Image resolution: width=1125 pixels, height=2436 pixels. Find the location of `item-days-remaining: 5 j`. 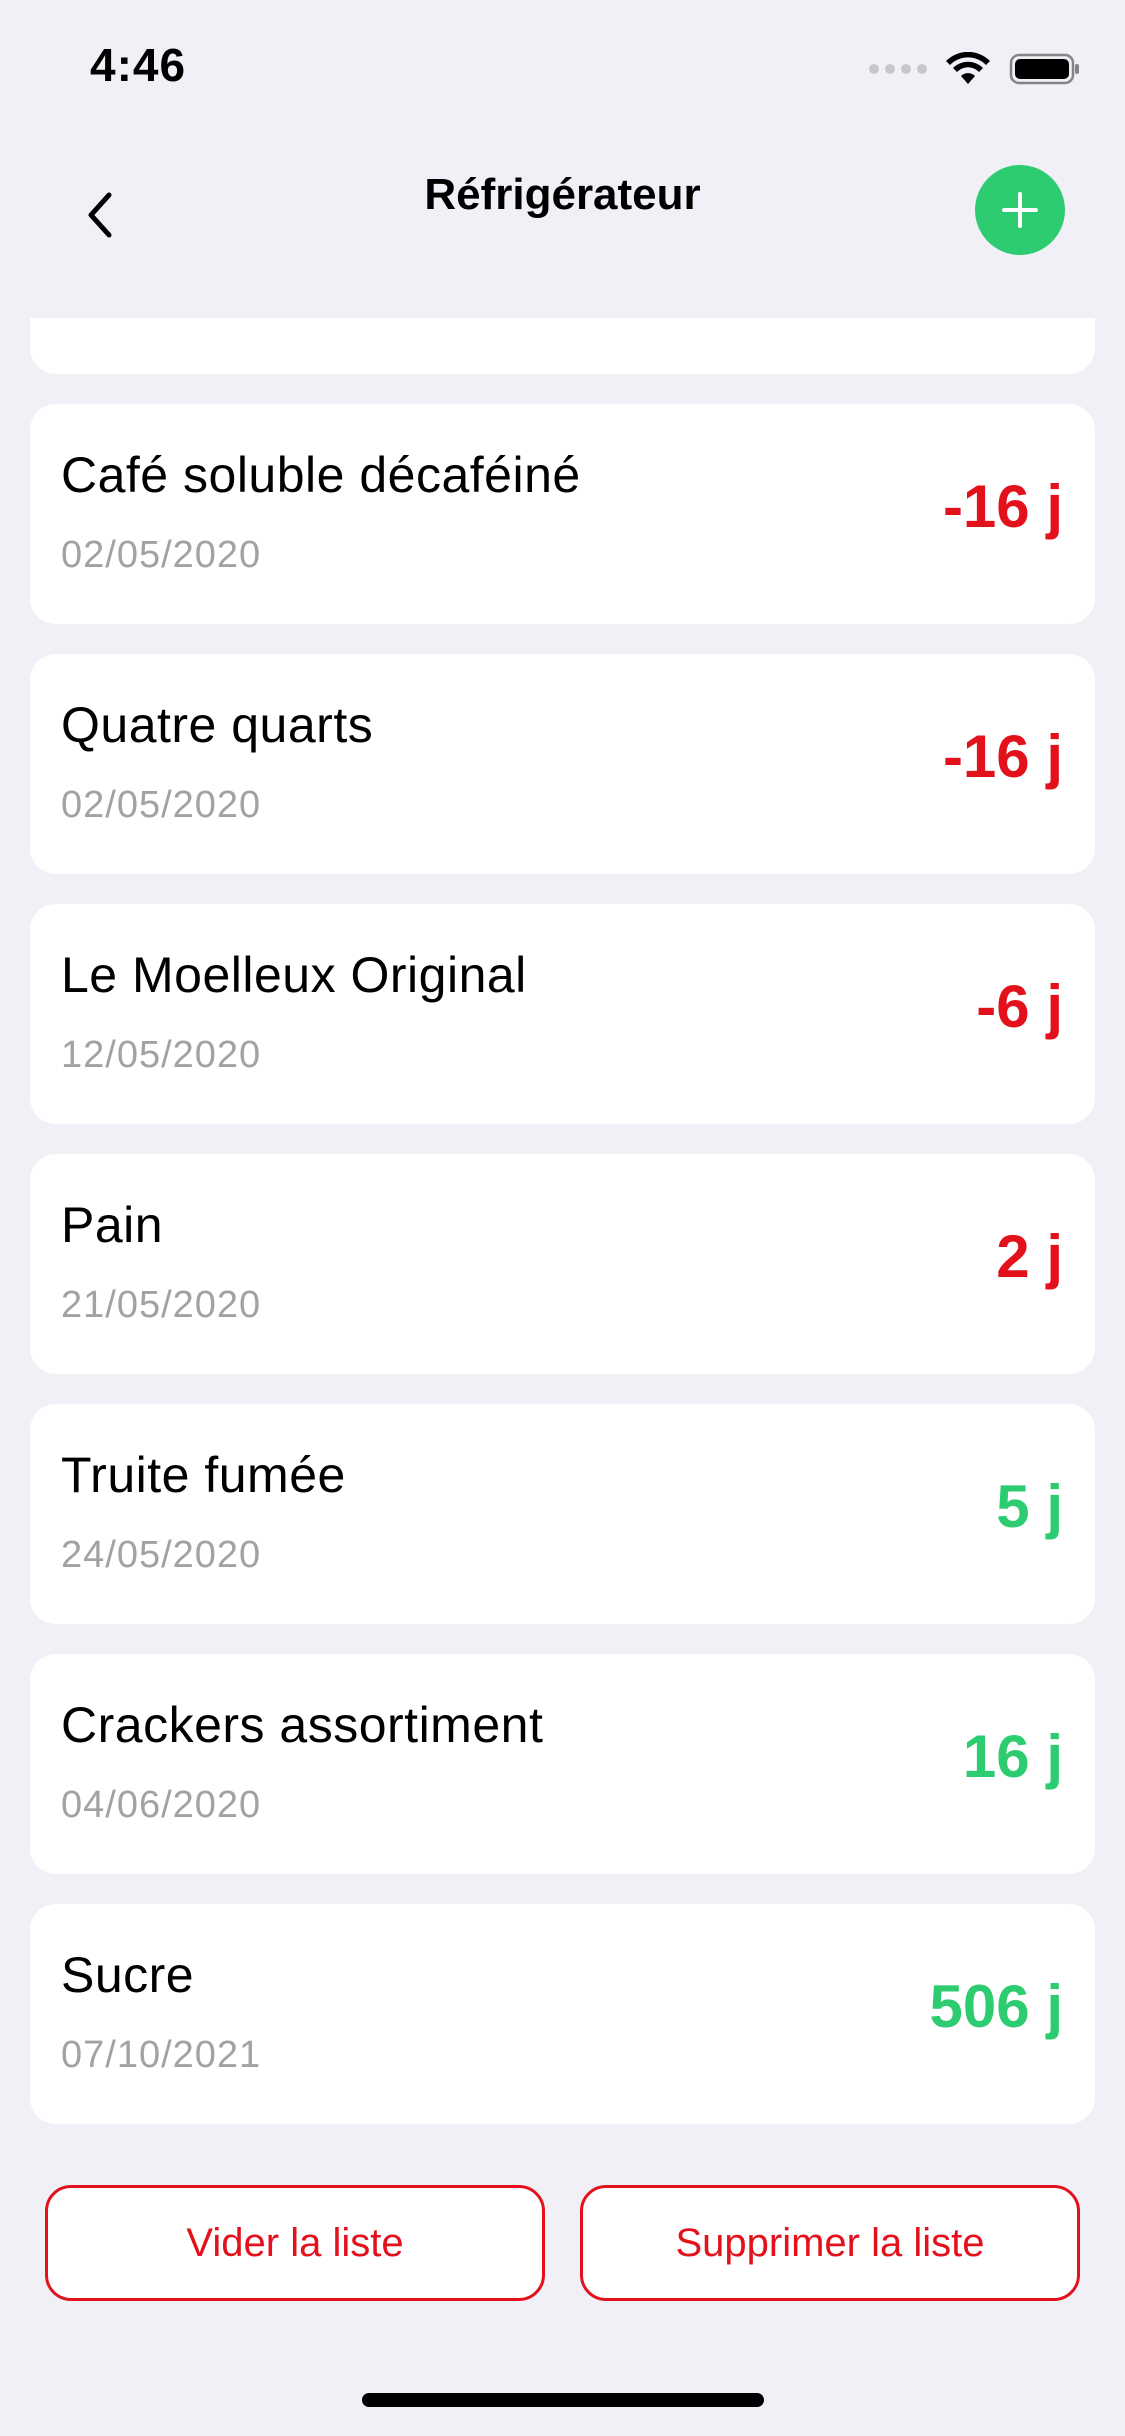

item-days-remaining: 5 j is located at coordinates (1029, 1506).